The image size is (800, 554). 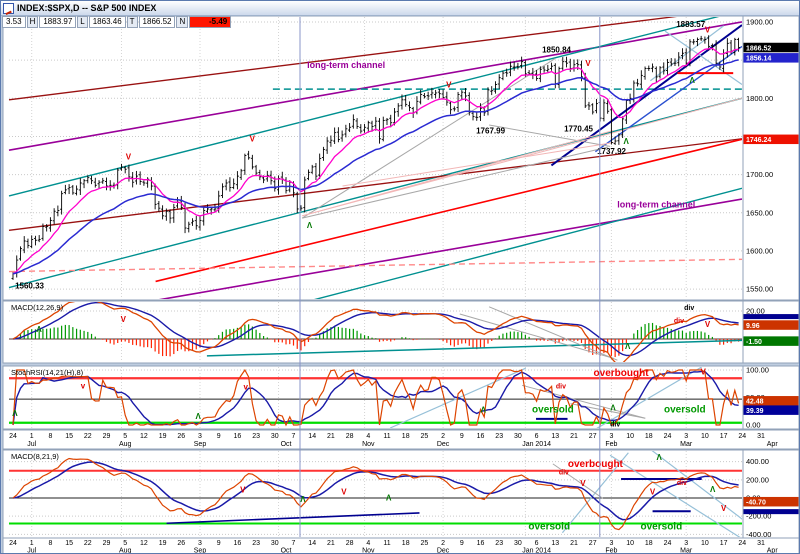 What do you see at coordinates (753, 326) in the screenshot?
I see `value-badge-text: 9.96` at bounding box center [753, 326].